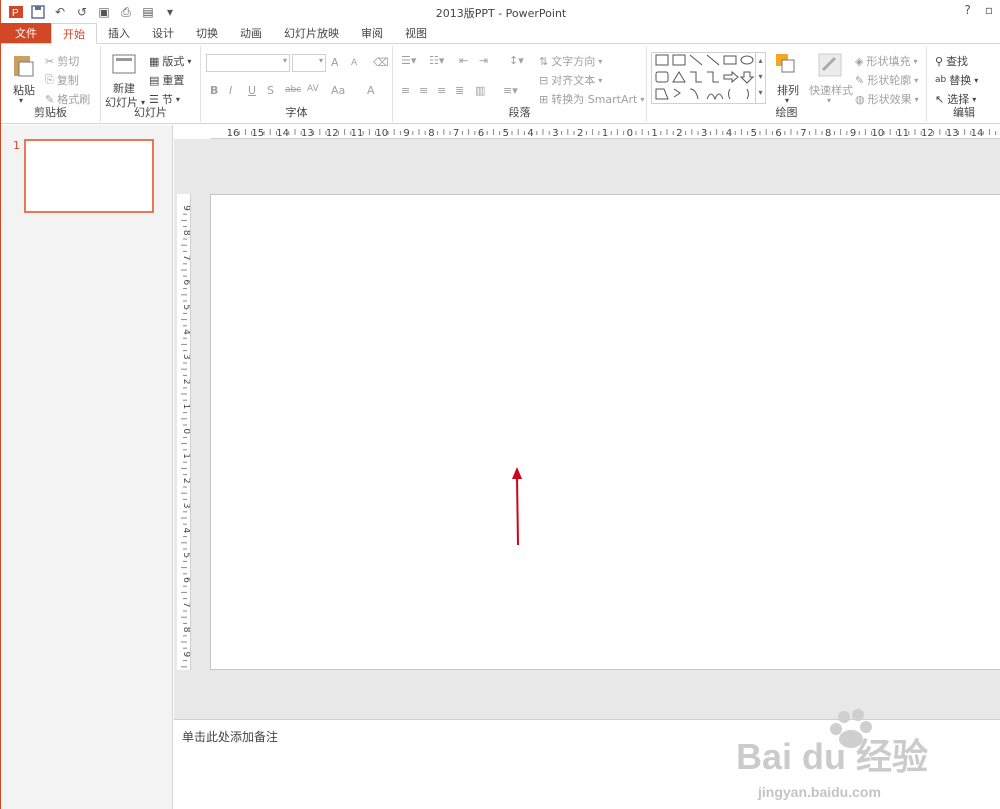 The image size is (1000, 809). What do you see at coordinates (186, 431) in the screenshot?
I see `ruler-v-label: 0` at bounding box center [186, 431].